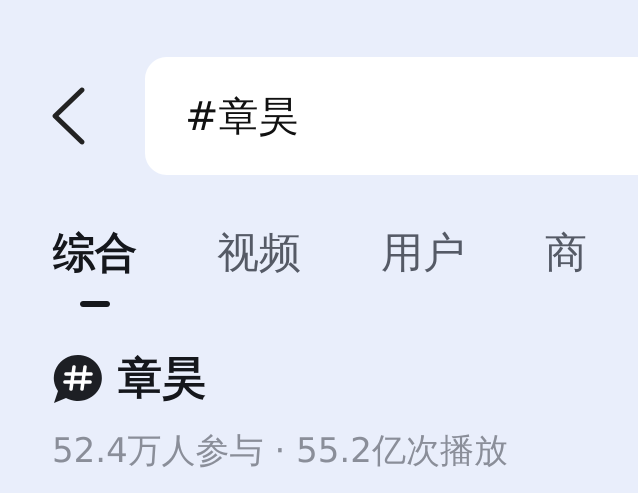 Image resolution: width=638 pixels, height=493 pixels. What do you see at coordinates (95, 253) in the screenshot?
I see `tab: 综合` at bounding box center [95, 253].